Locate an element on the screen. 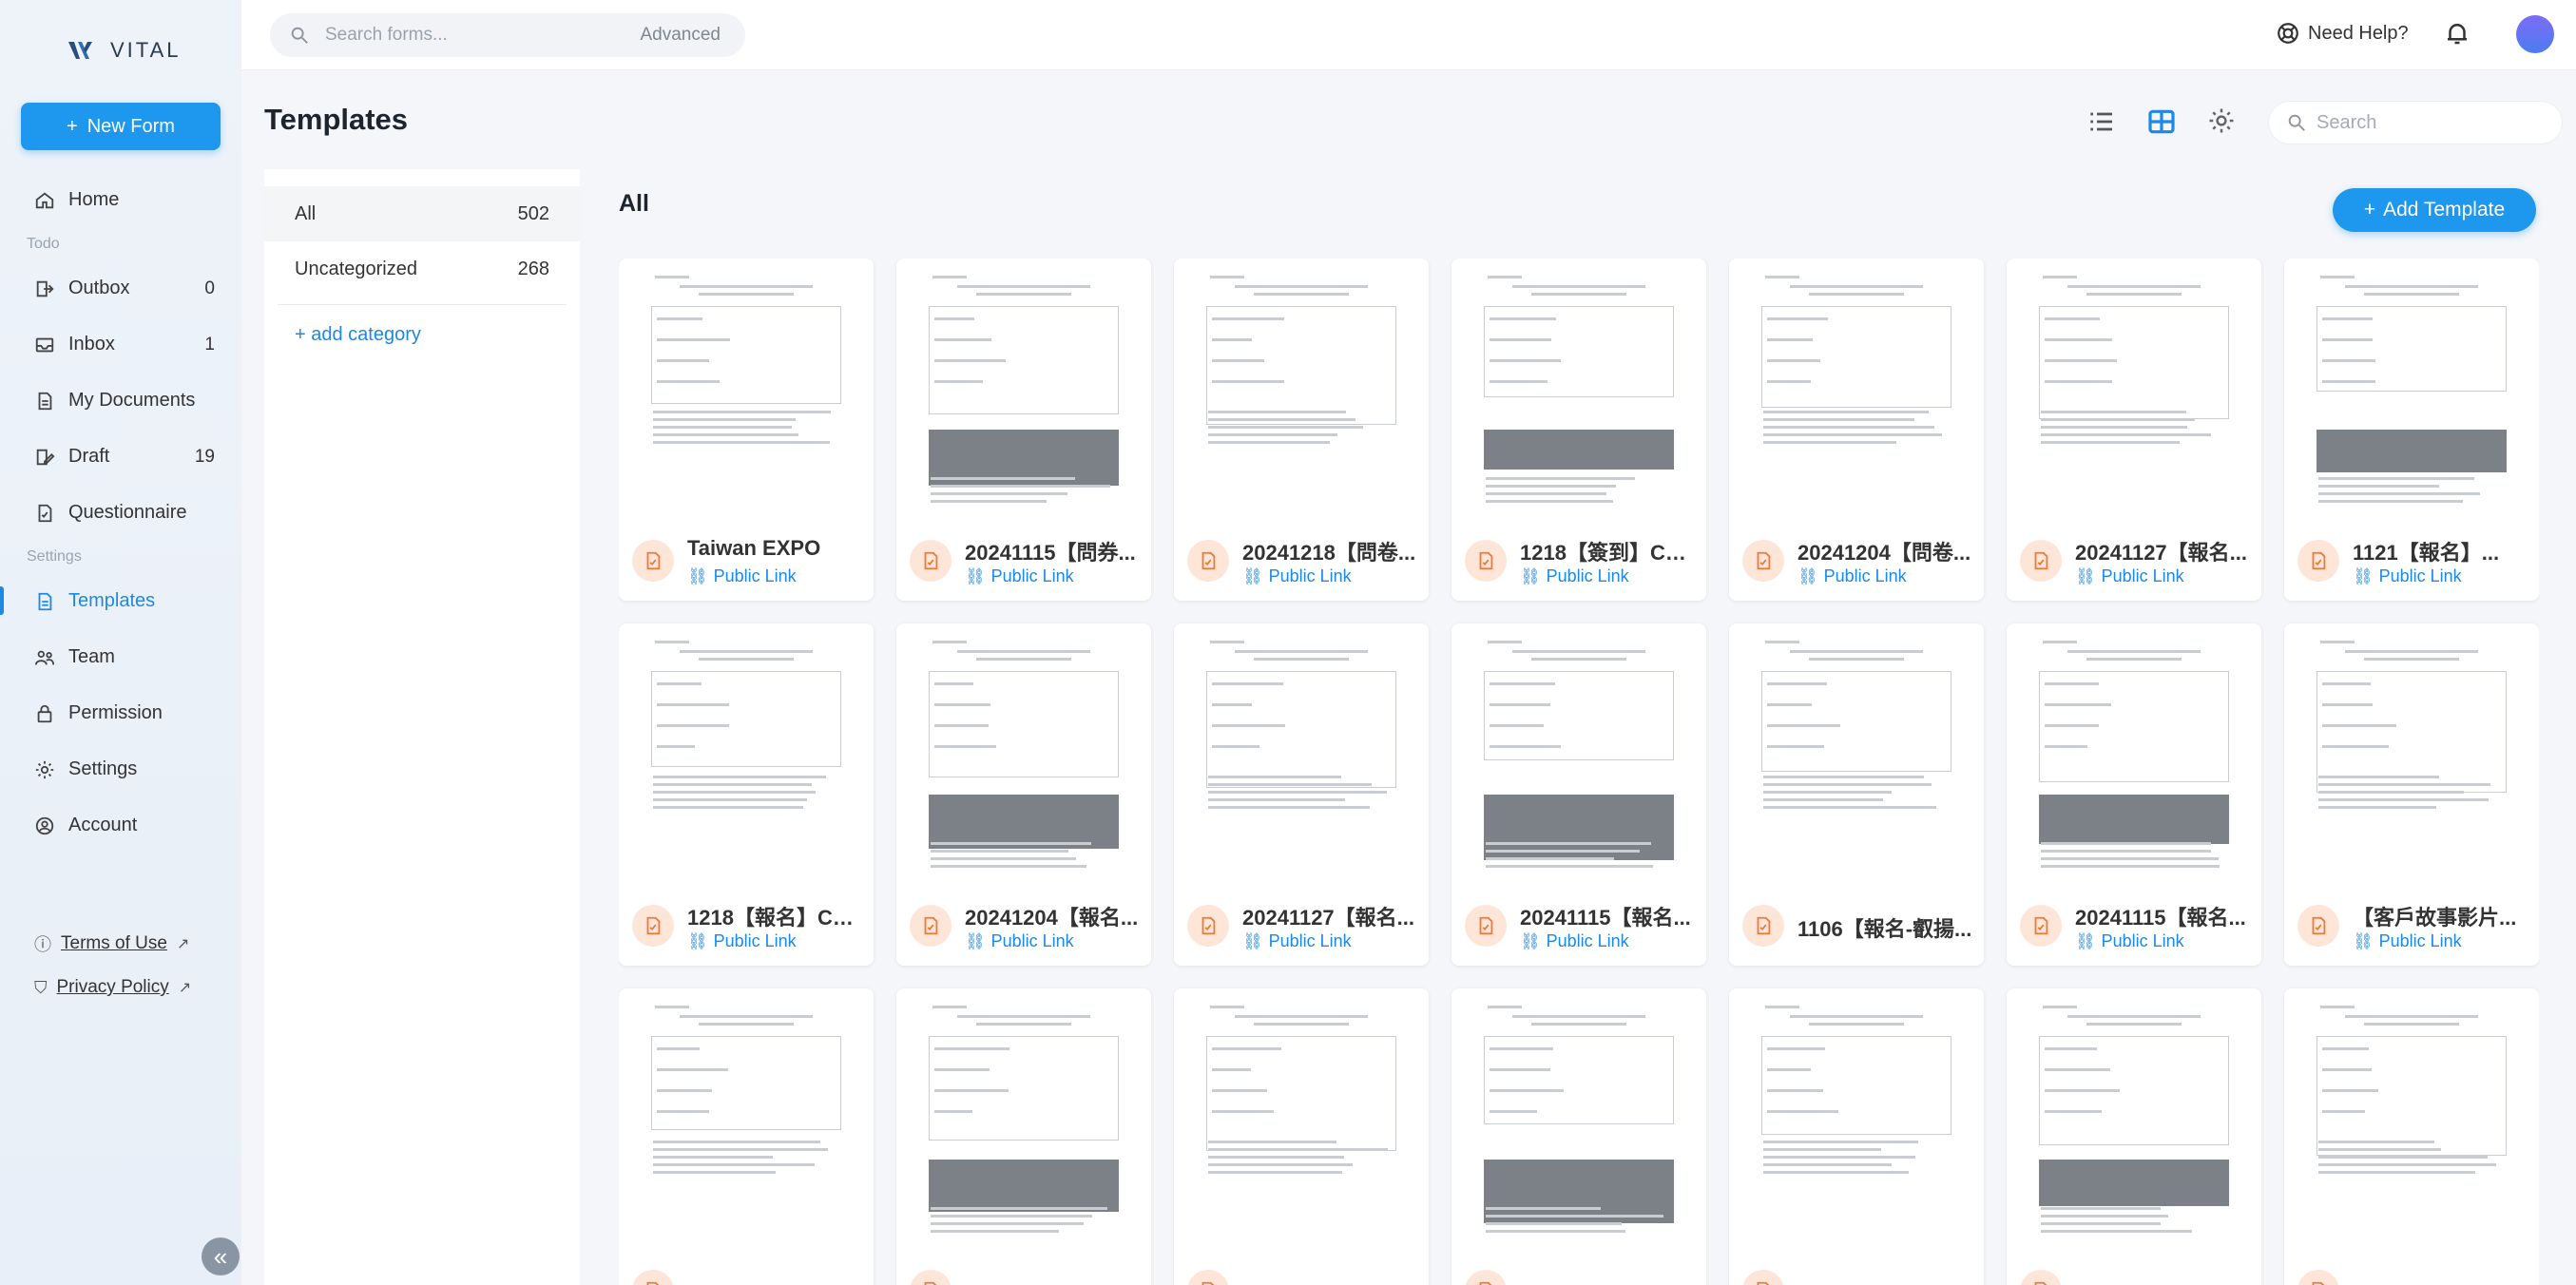 Image resolution: width=2576 pixels, height=1285 pixels. advanced-search-link: Advanced is located at coordinates (681, 35).